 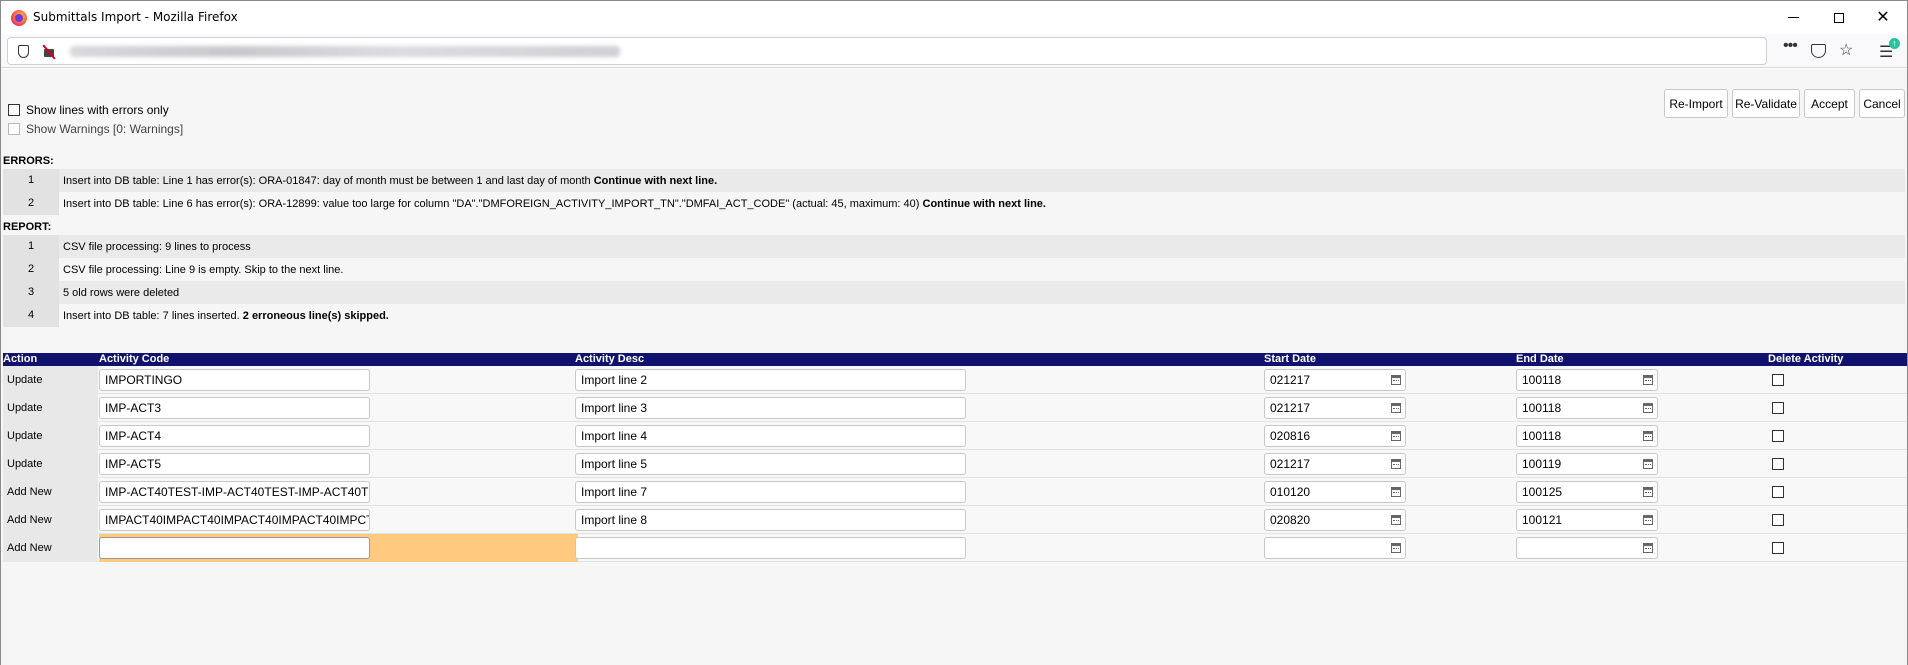 What do you see at coordinates (1696, 103) in the screenshot?
I see `reimport-button: Re-Import` at bounding box center [1696, 103].